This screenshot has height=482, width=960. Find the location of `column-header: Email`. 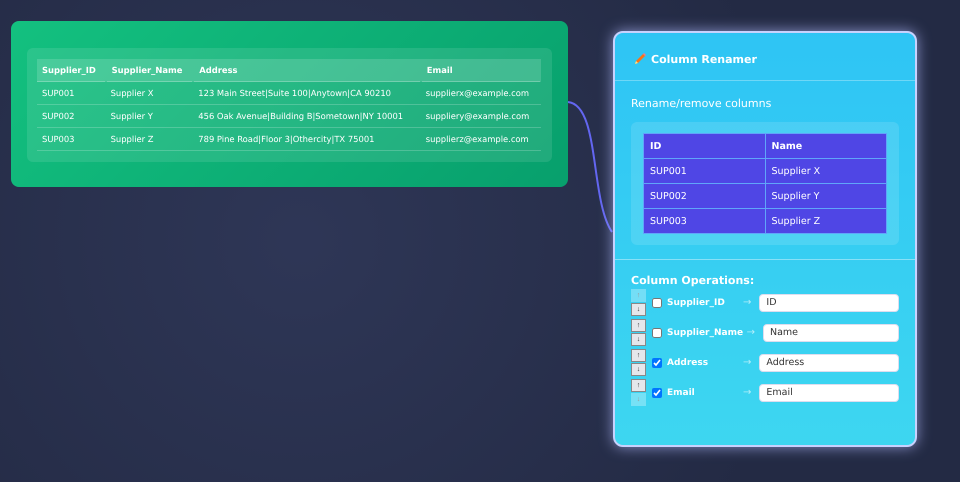

column-header: Email is located at coordinates (480, 70).